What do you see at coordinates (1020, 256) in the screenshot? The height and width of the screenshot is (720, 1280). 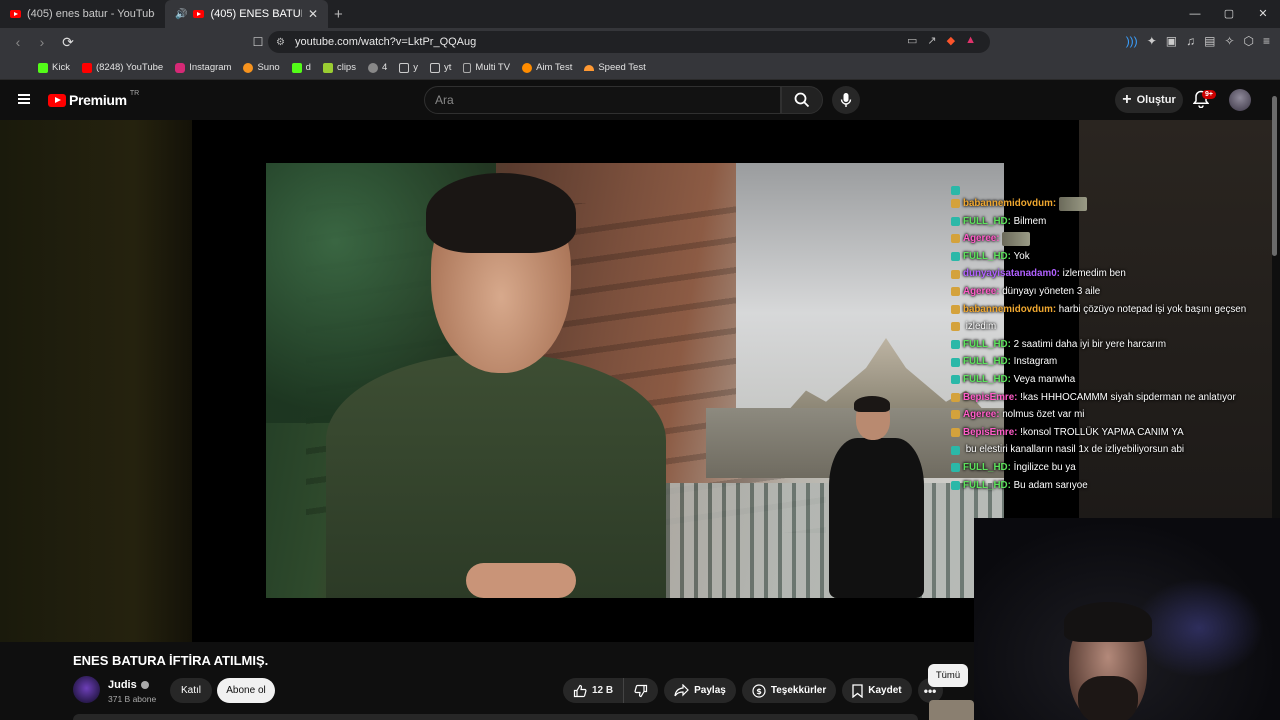 I see `chat-text: Yok` at bounding box center [1020, 256].